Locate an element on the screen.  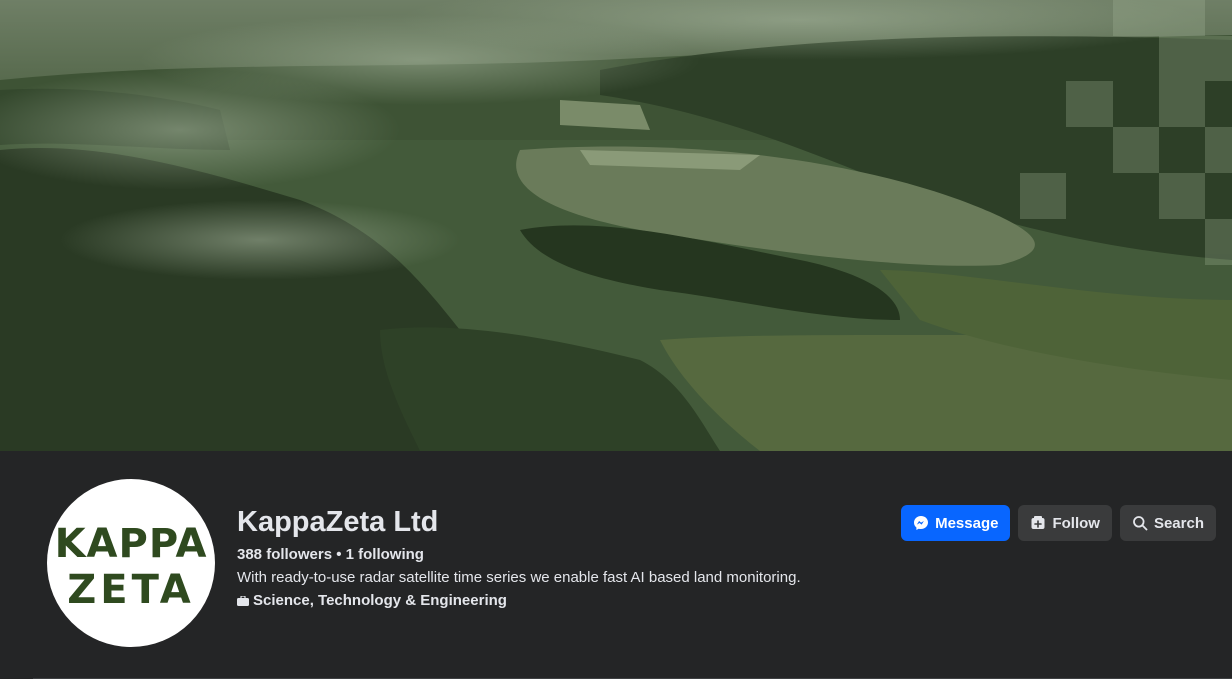
page-category: Science, Technology & Engineering is located at coordinates (372, 601).